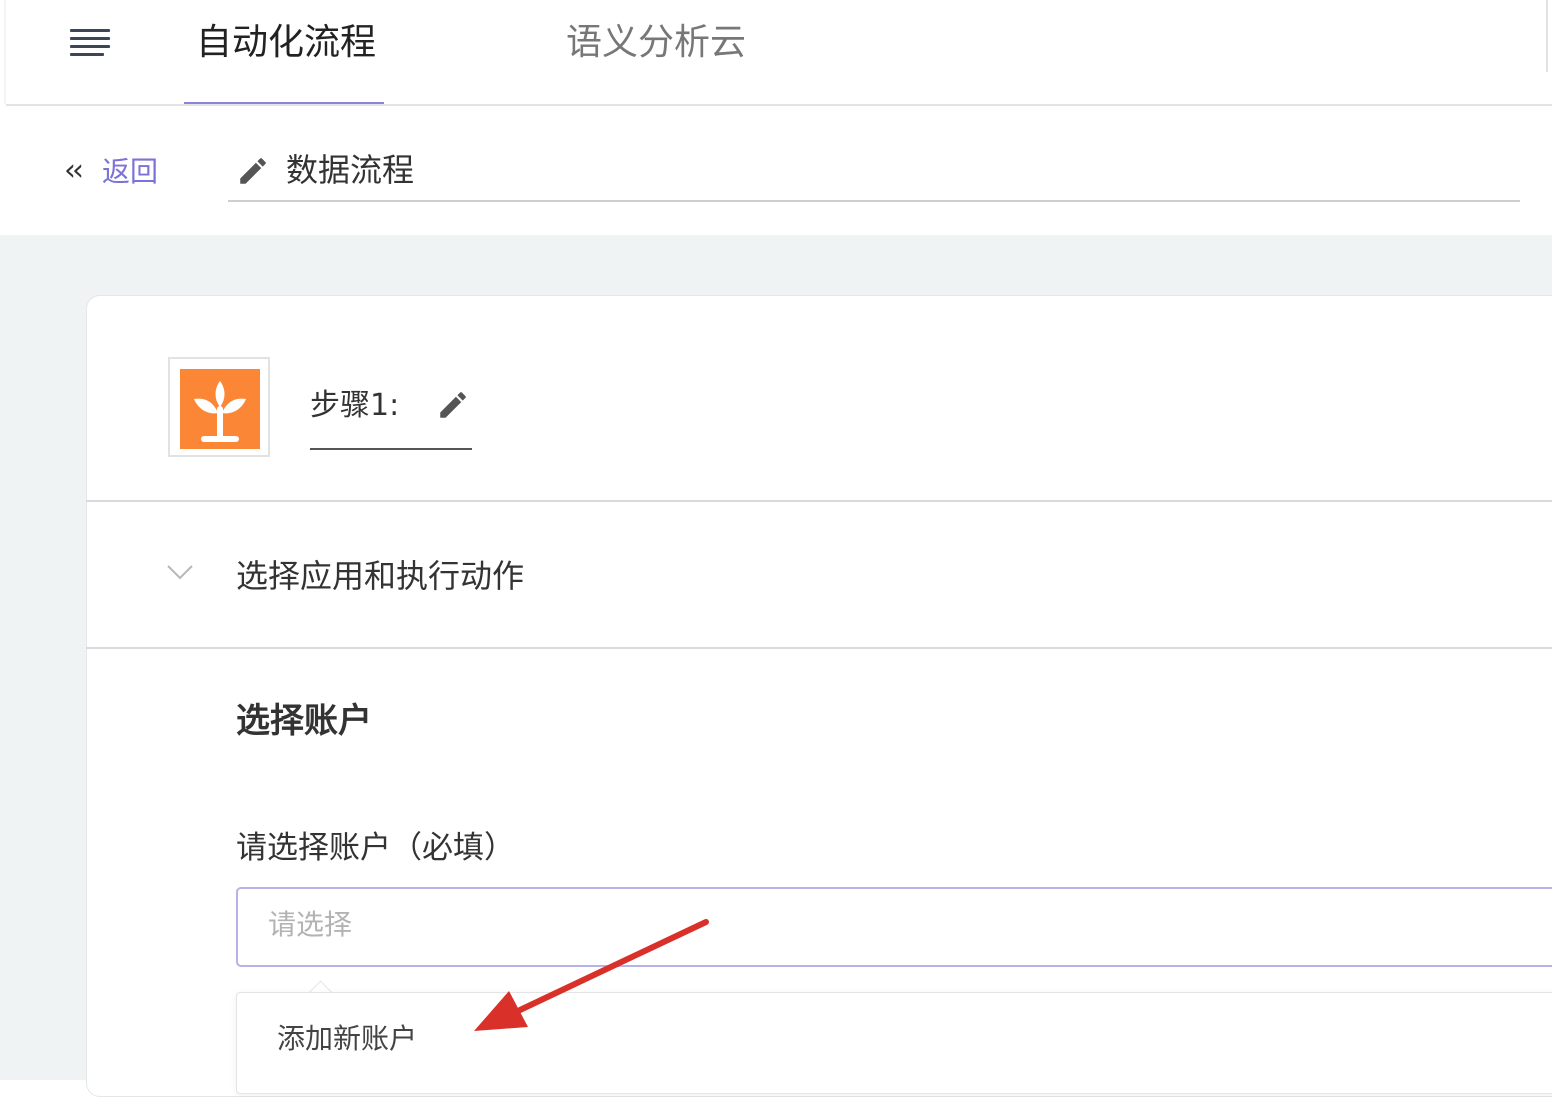  Describe the element at coordinates (304, 721) in the screenshot. I see `account-heading: 选择账户` at that location.